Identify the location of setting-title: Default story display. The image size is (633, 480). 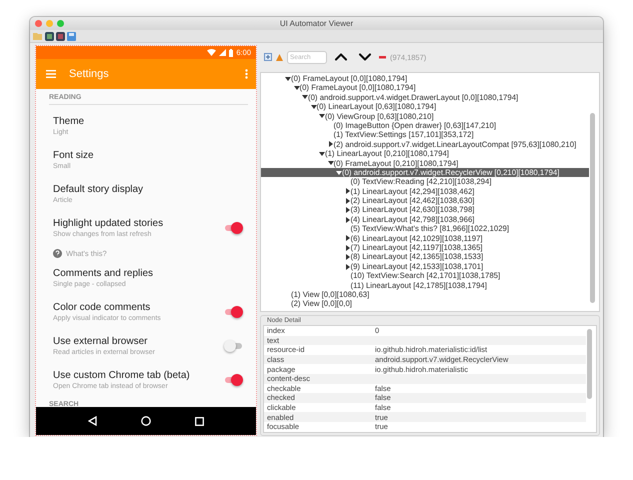
(98, 189).